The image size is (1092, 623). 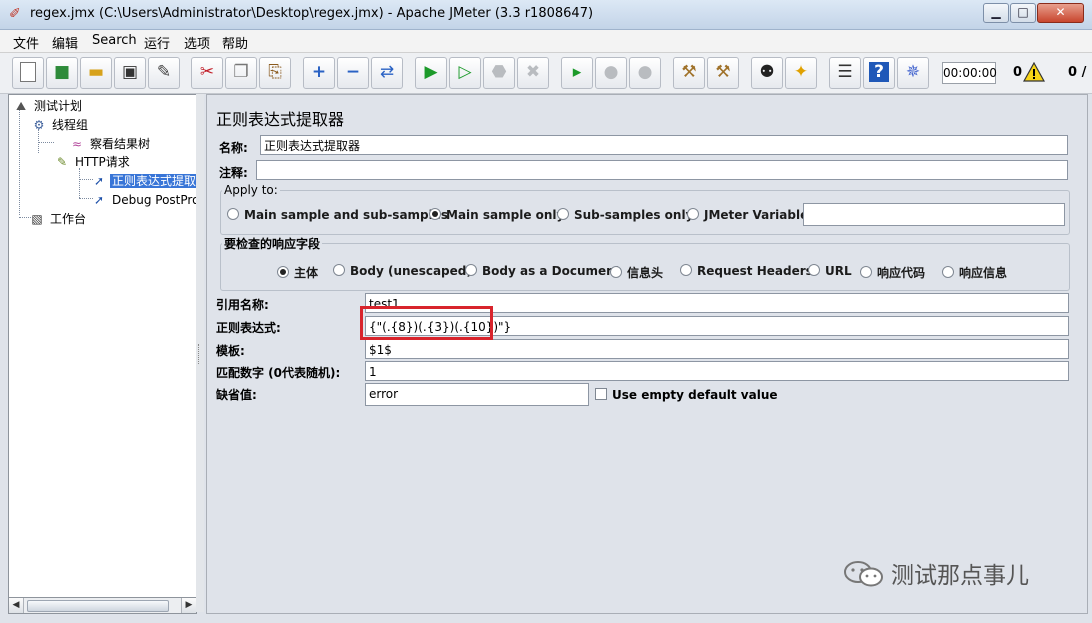 What do you see at coordinates (801, 73) in the screenshot?
I see `reset-search-icon: ✦` at bounding box center [801, 73].